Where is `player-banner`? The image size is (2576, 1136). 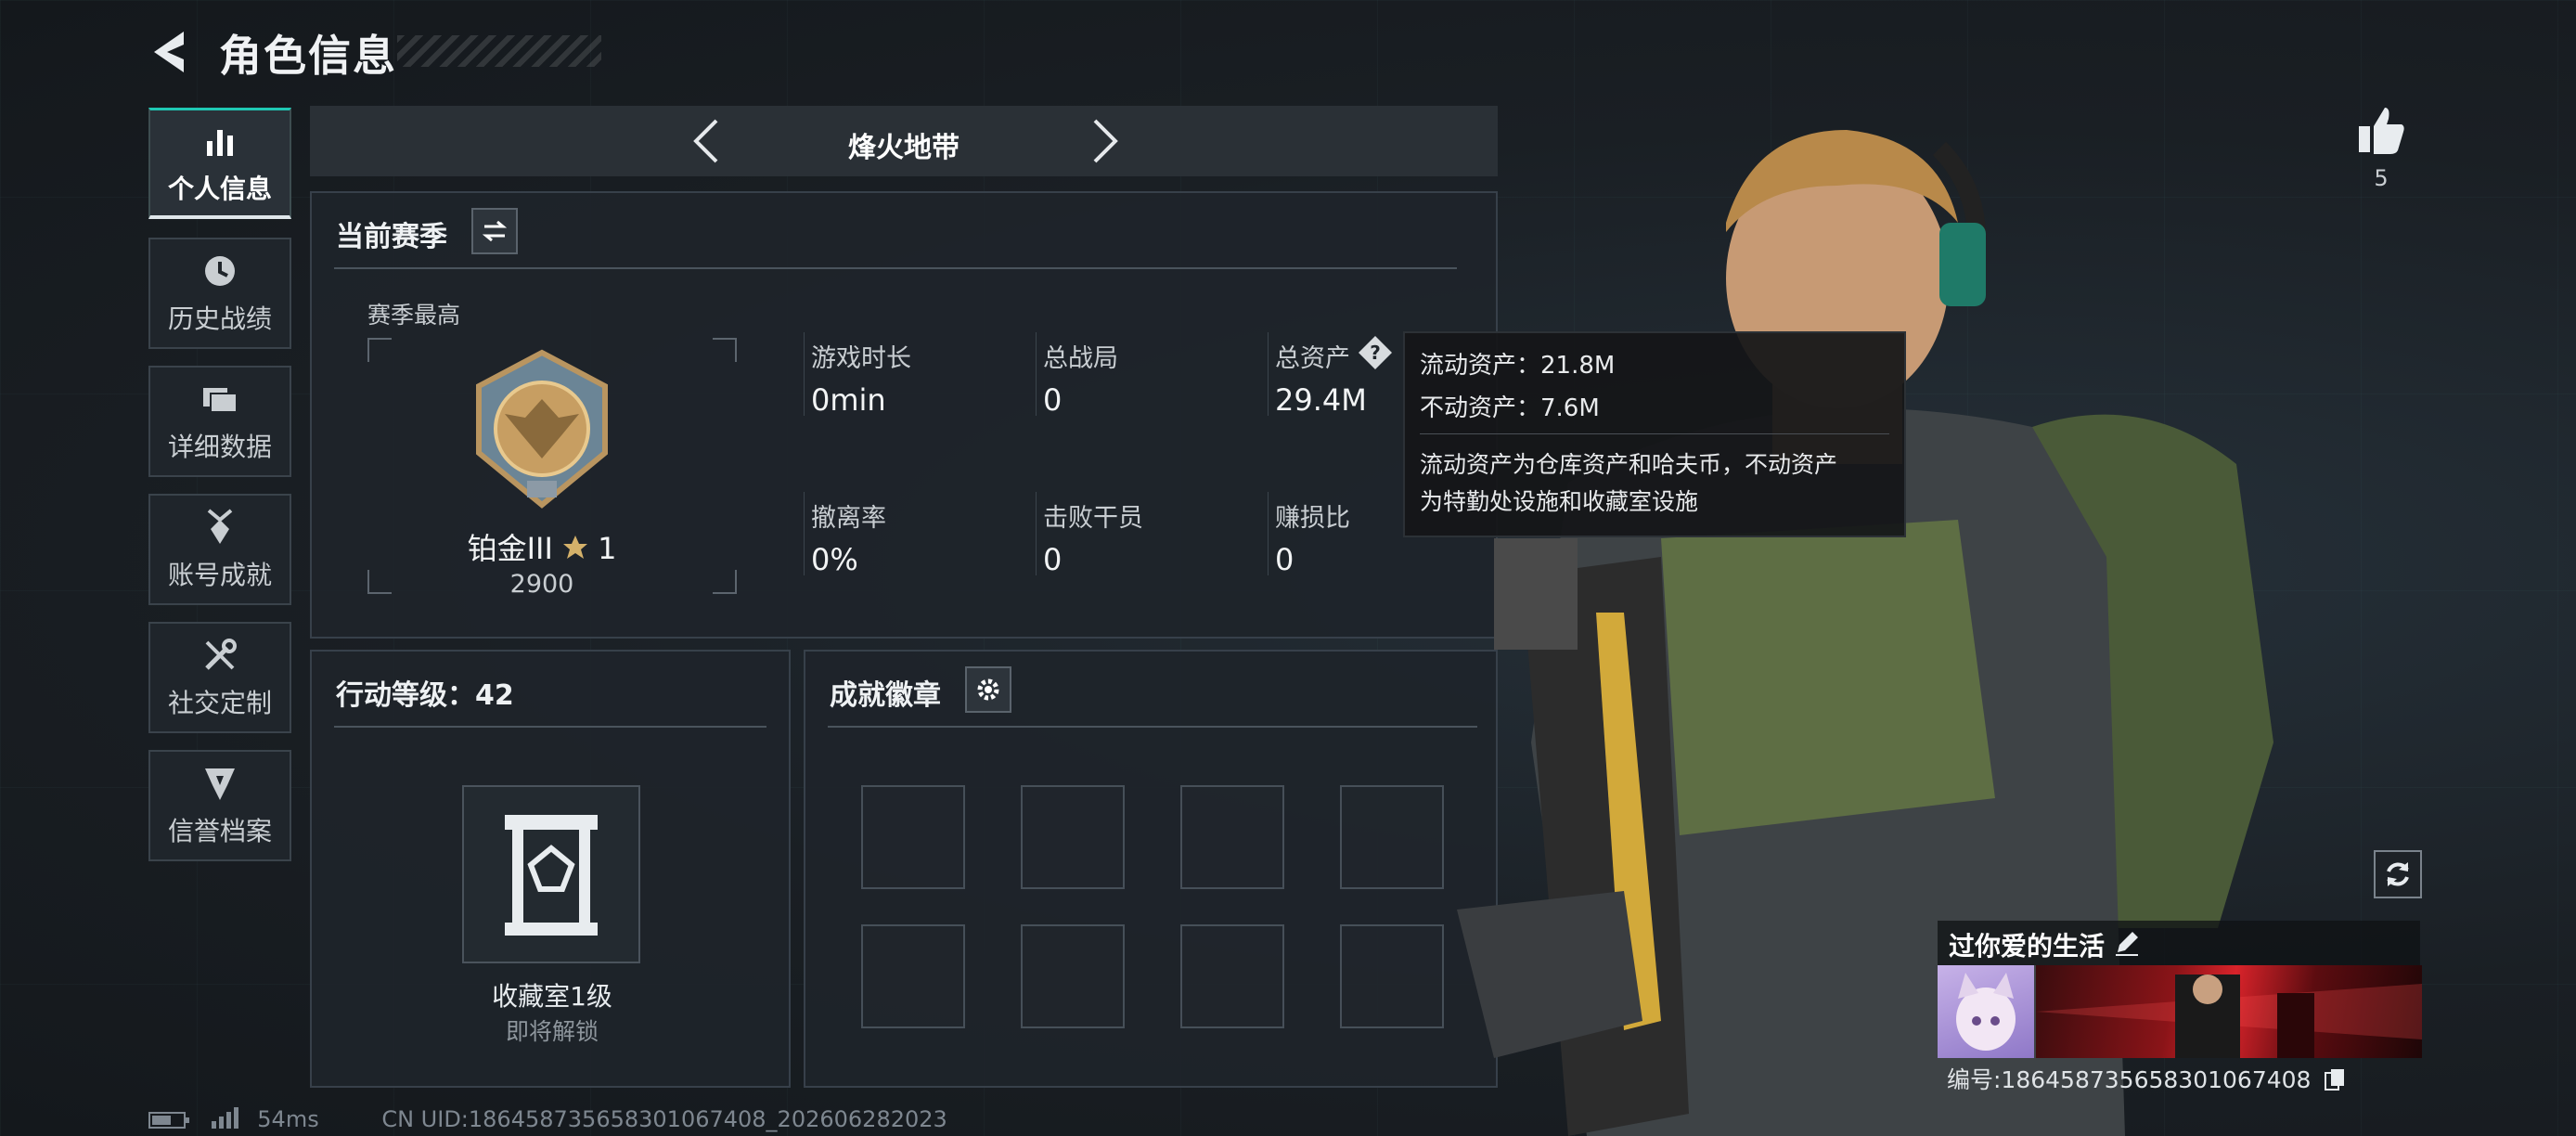
player-banner is located at coordinates (2229, 1011).